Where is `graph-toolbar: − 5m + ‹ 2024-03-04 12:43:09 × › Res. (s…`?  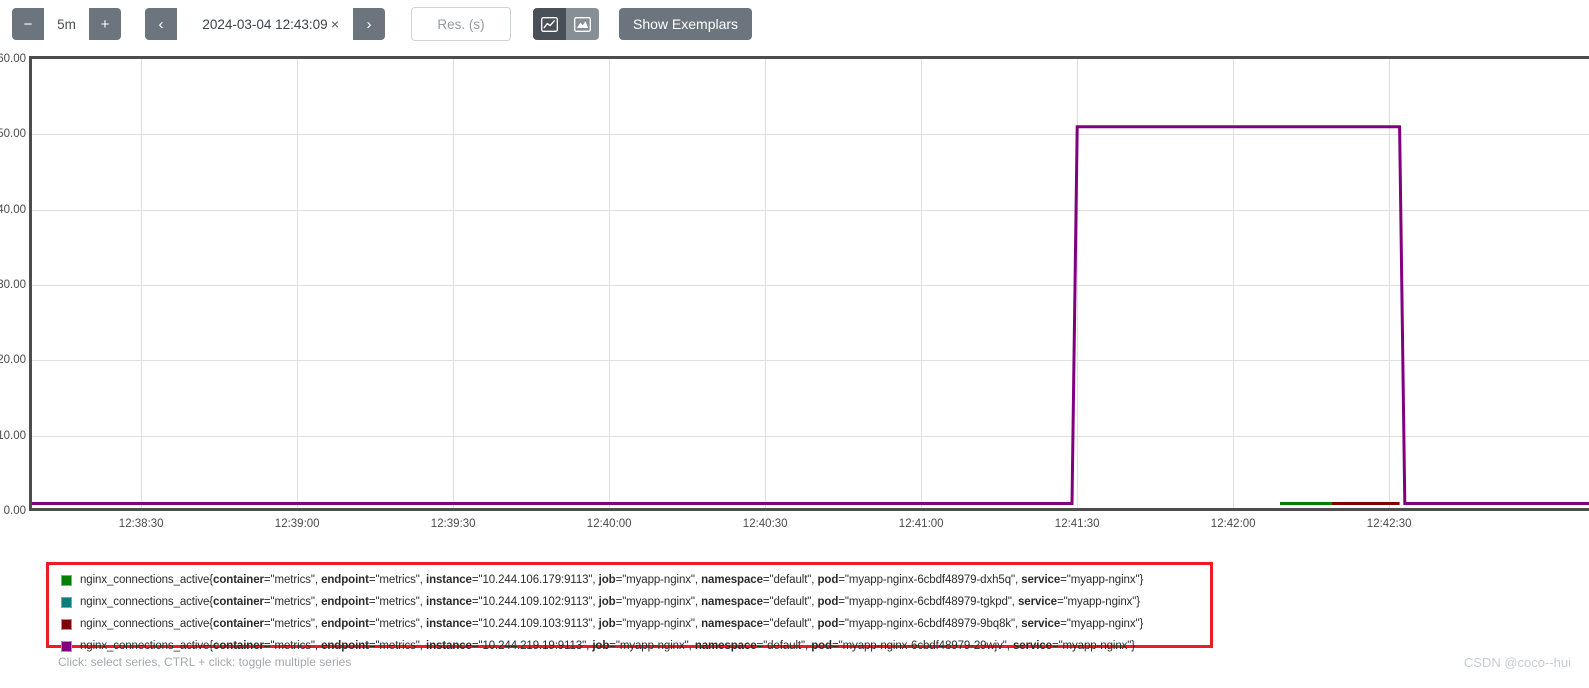 graph-toolbar: − 5m + ‹ 2024-03-04 12:43:09 × › Res. (s… is located at coordinates (794, 24).